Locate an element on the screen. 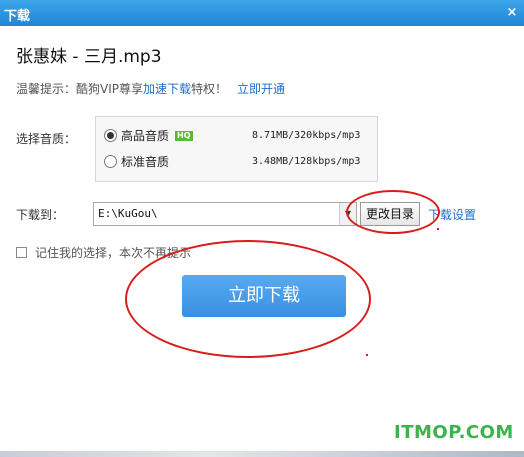 This screenshot has height=457, width=524. window-title: 下载 is located at coordinates (17, 16).